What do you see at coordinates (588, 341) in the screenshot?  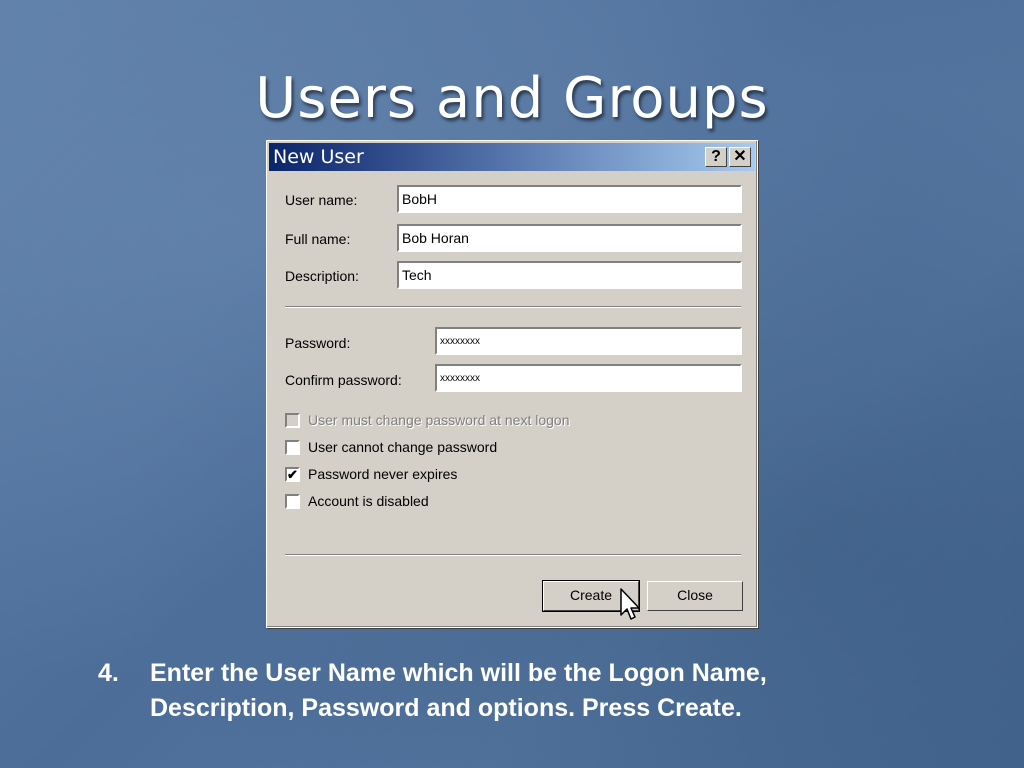 I see `password-input` at bounding box center [588, 341].